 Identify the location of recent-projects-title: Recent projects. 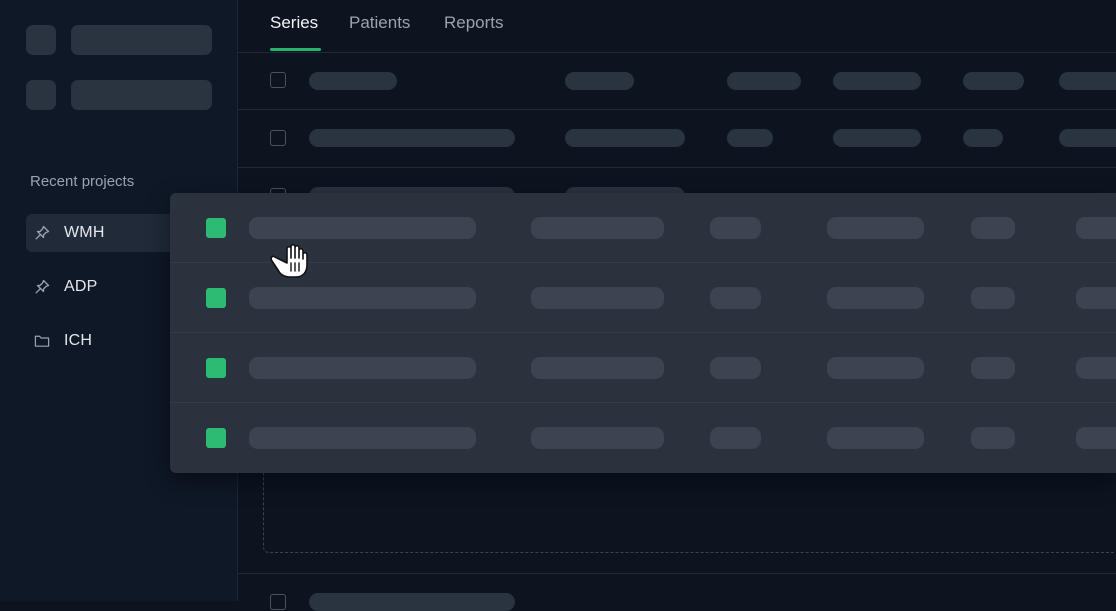
(82, 181).